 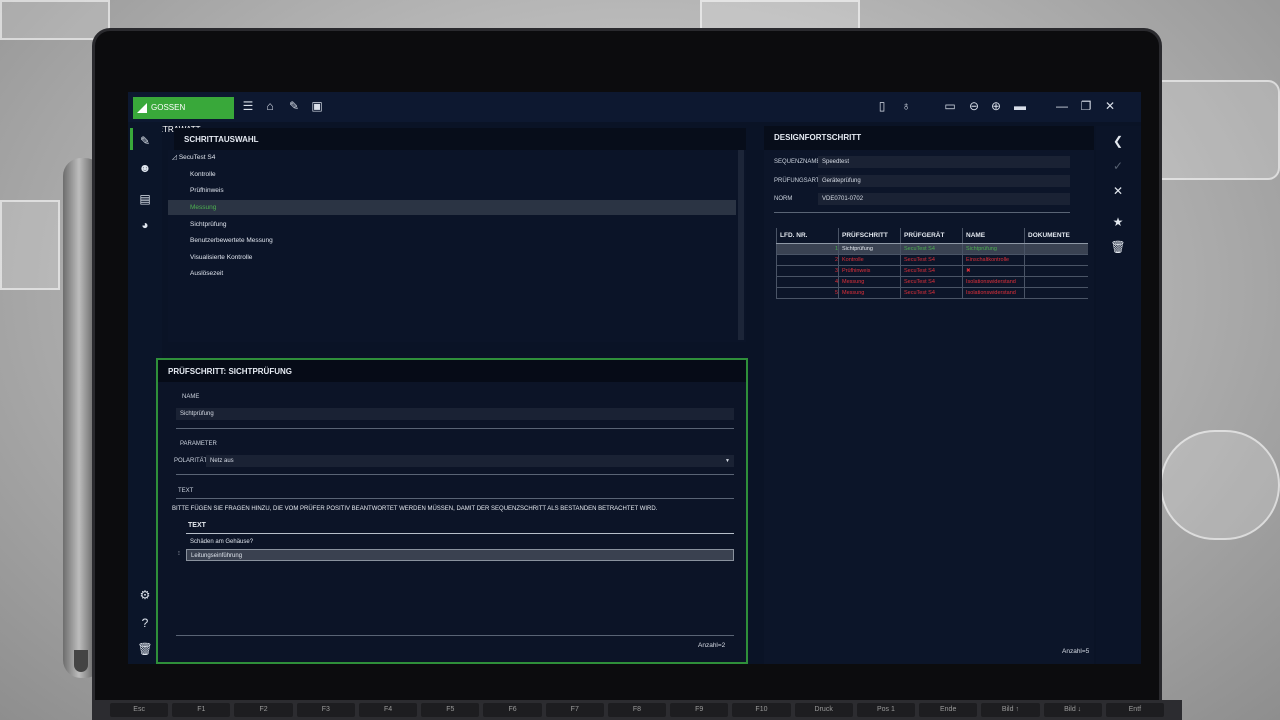 What do you see at coordinates (1072, 710) in the screenshot?
I see `keyboard-key: Bild ↓` at bounding box center [1072, 710].